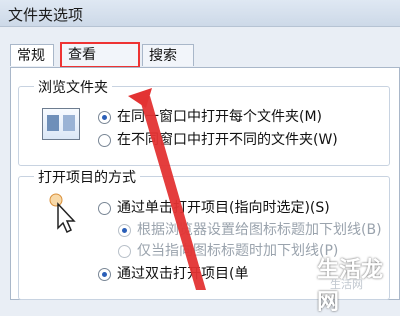 The image size is (400, 316). I want to click on window-title: 文件夹选项, so click(46, 15).